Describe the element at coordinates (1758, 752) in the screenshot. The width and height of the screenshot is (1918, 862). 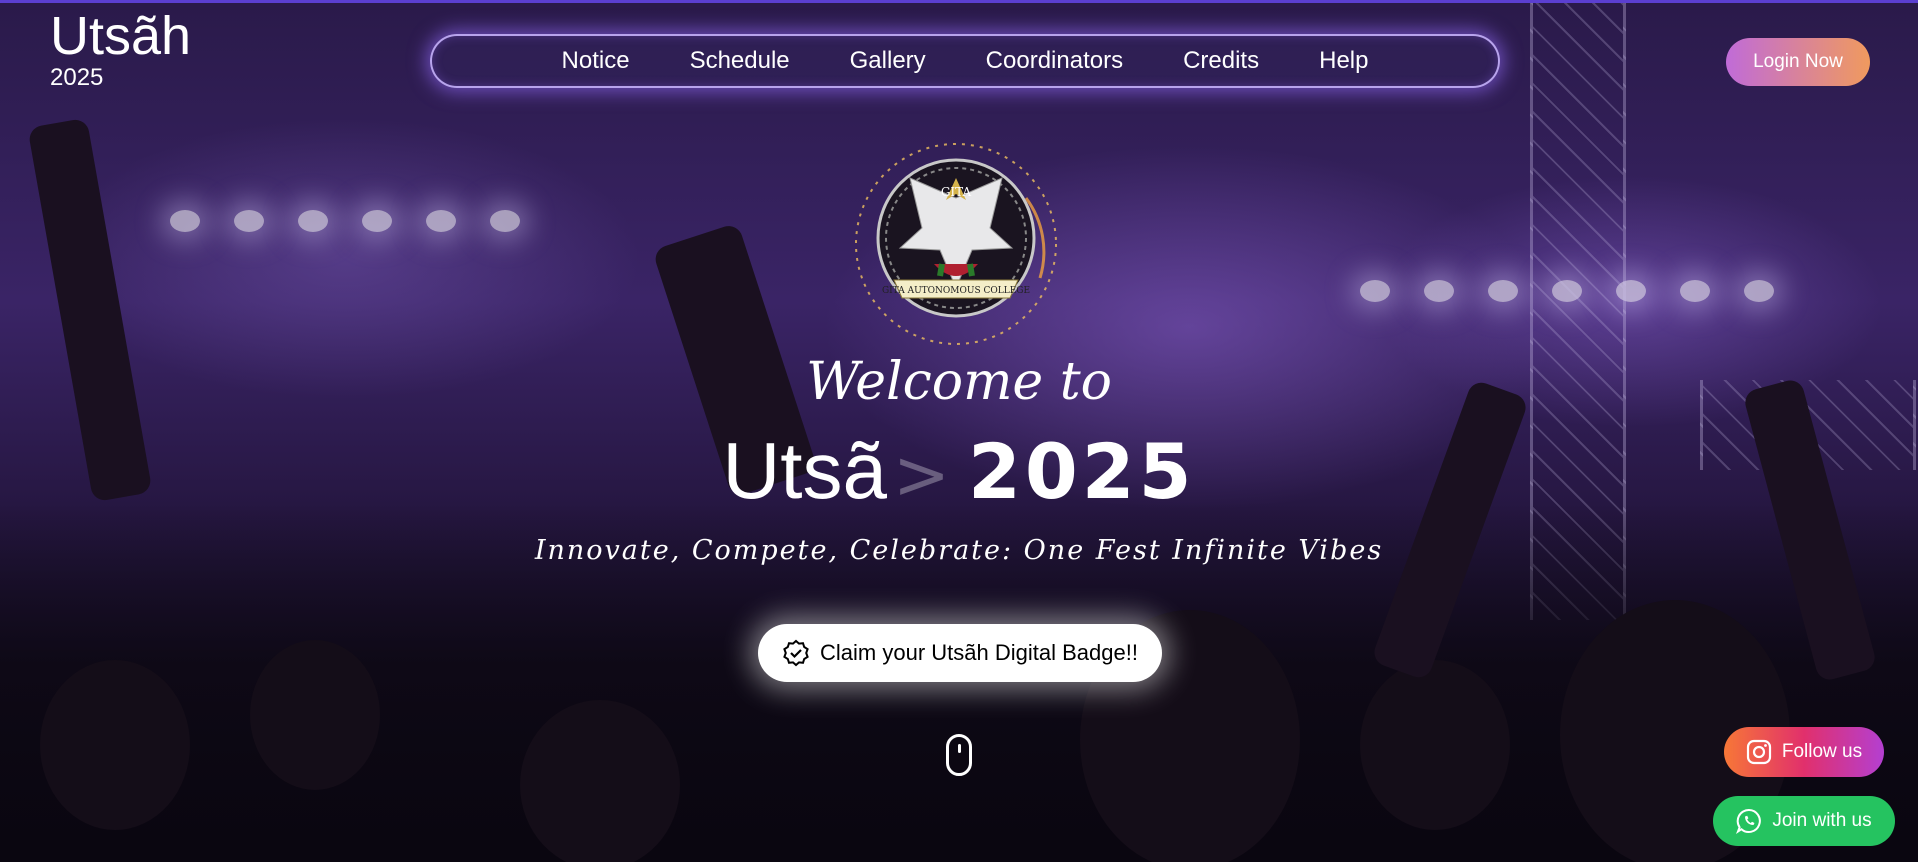
I see `instagram-icon` at that location.